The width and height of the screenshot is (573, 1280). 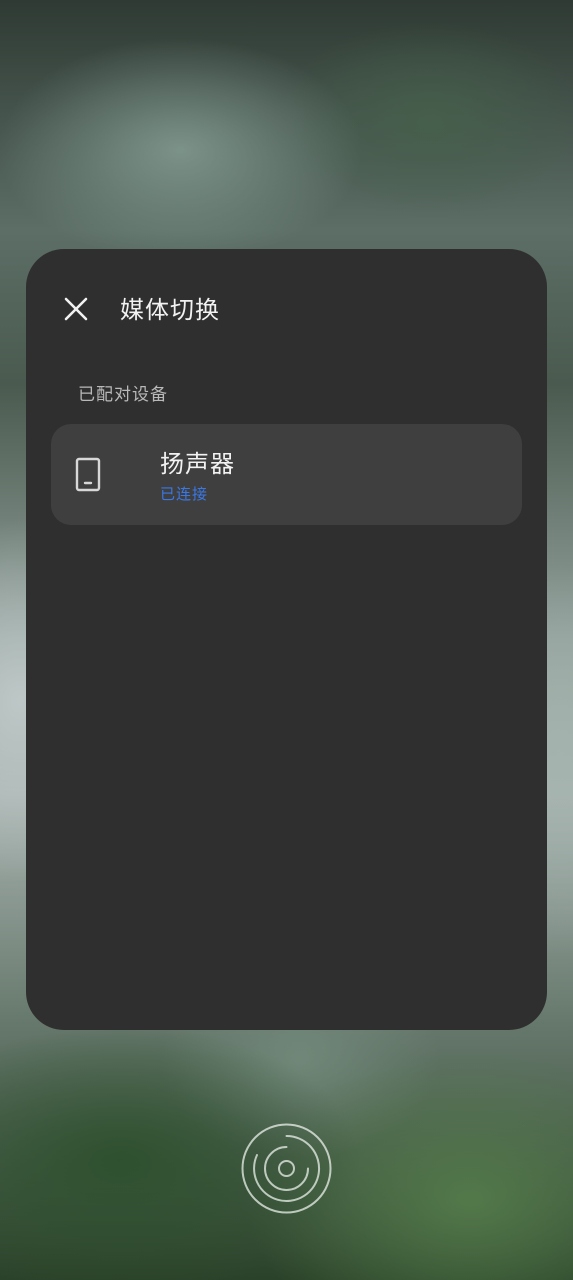 I want to click on home-fingerprint-icon, so click(x=286, y=1168).